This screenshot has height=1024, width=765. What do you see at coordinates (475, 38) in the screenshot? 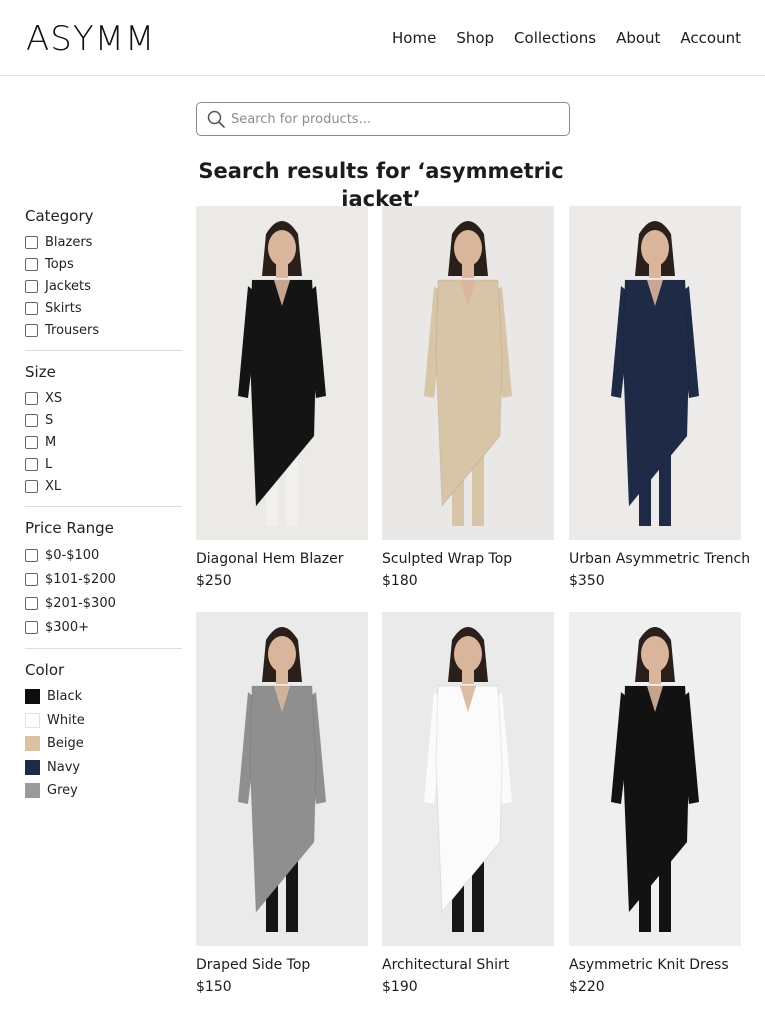
I see `nav-shop: Shop` at bounding box center [475, 38].